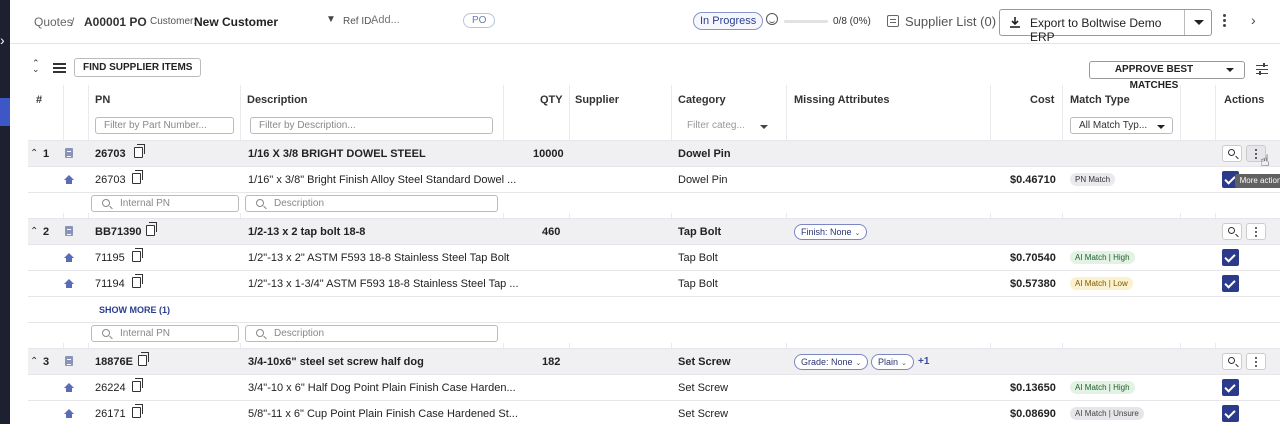  What do you see at coordinates (416, 20) in the screenshot?
I see `ref-id-input` at bounding box center [416, 20].